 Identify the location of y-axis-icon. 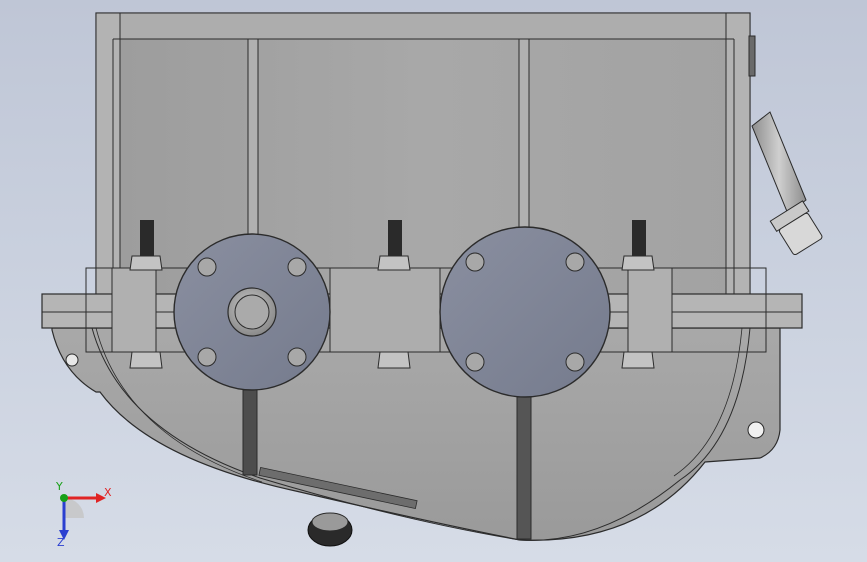
(64, 498).